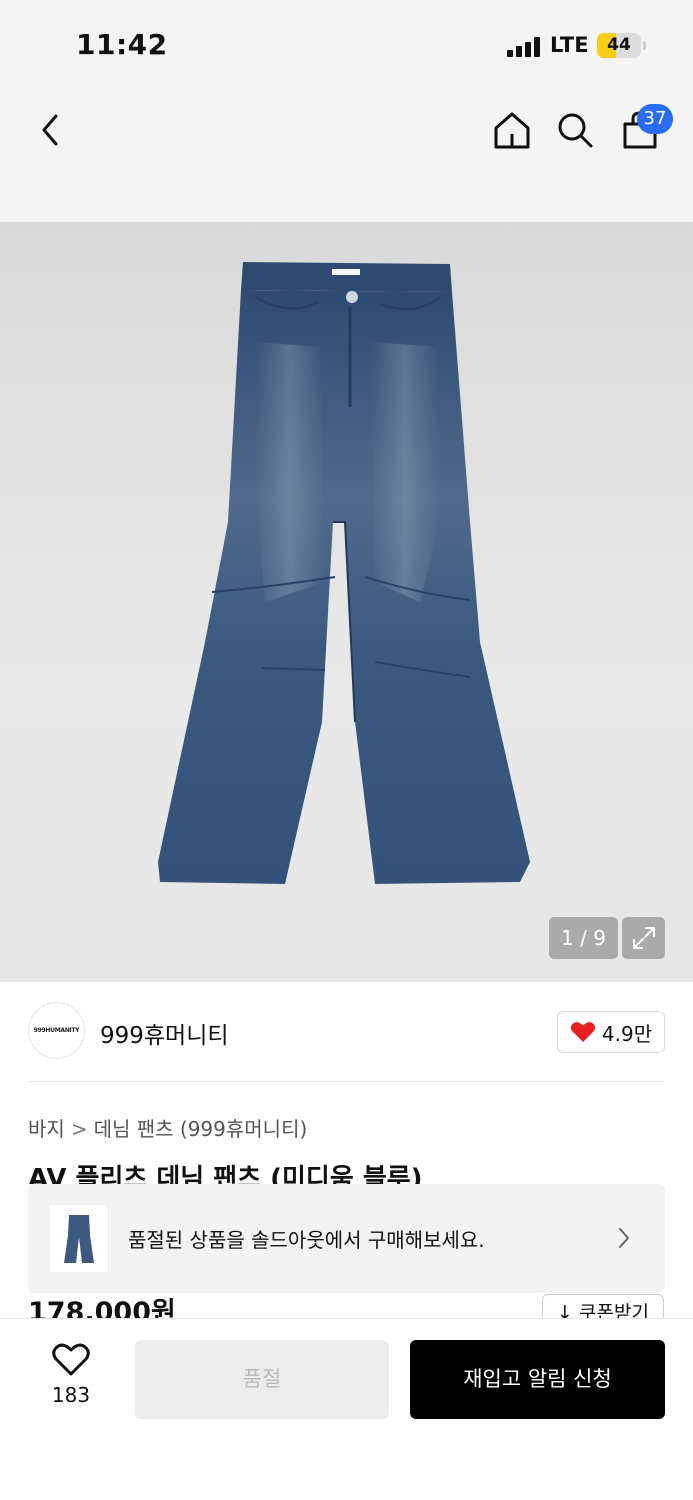  I want to click on divider, so click(346, 1081).